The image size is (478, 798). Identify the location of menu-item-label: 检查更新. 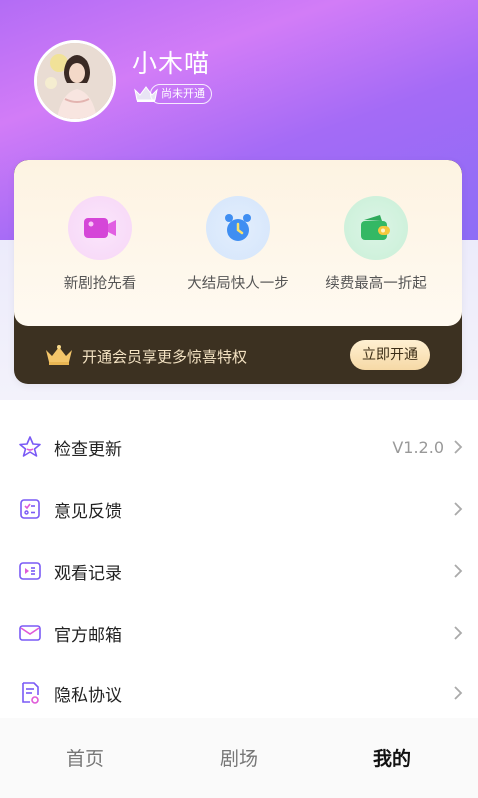
(88, 449).